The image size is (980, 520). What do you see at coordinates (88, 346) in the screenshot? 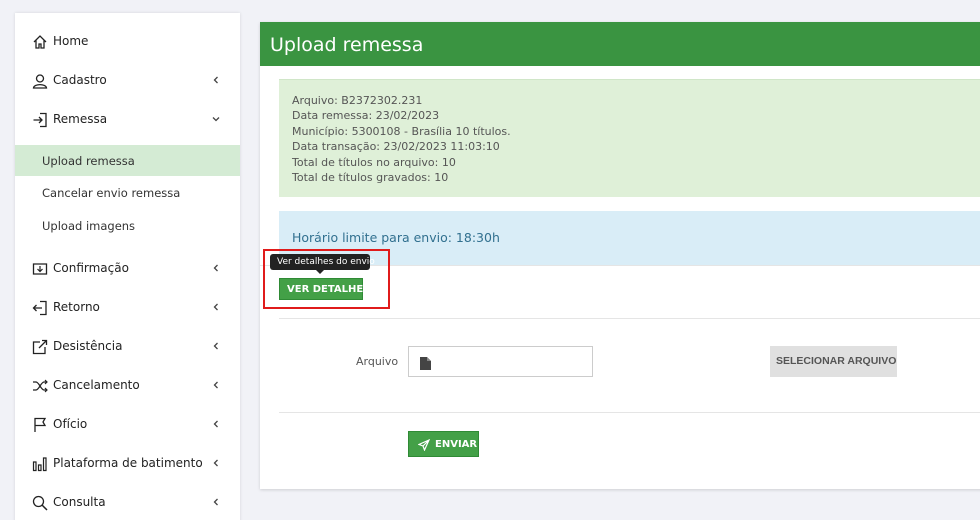
I see `sidebar-item-label: Desistência` at bounding box center [88, 346].